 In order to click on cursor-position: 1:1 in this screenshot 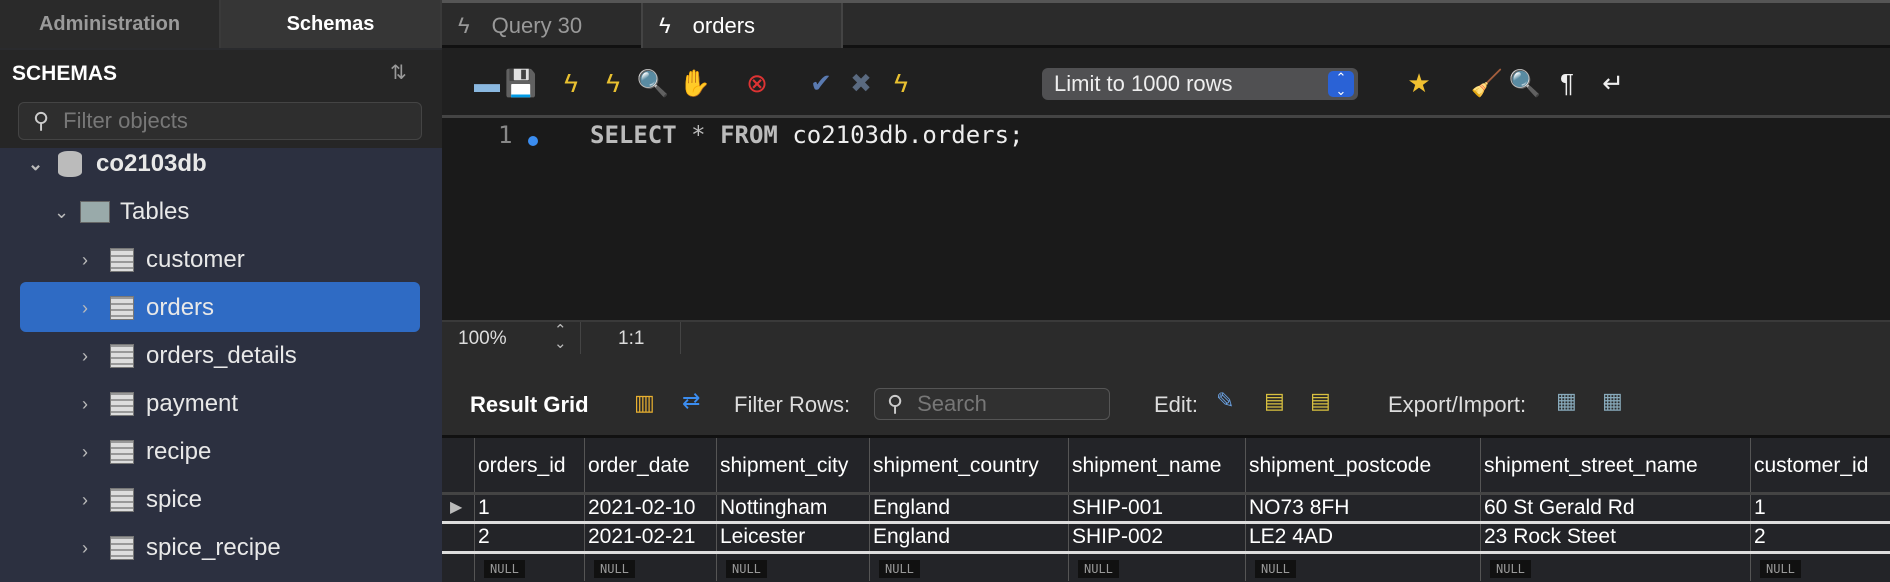, I will do `click(631, 338)`.